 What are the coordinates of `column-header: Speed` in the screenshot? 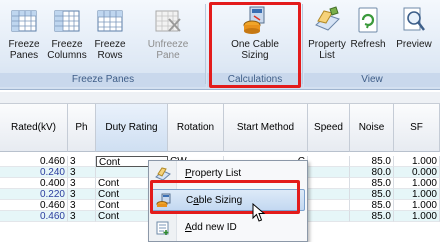 It's located at (329, 128).